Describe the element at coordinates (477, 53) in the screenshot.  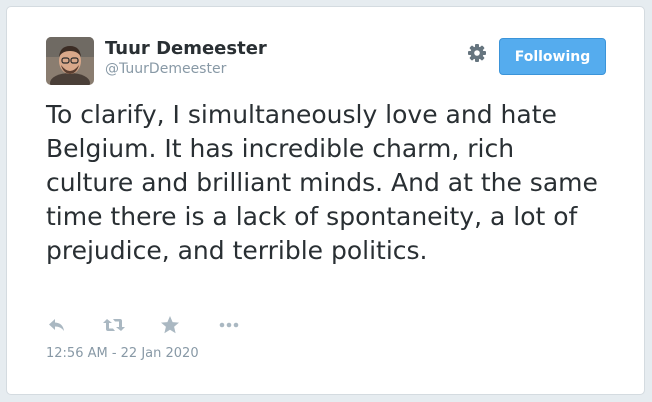
I see `gear-icon` at that location.